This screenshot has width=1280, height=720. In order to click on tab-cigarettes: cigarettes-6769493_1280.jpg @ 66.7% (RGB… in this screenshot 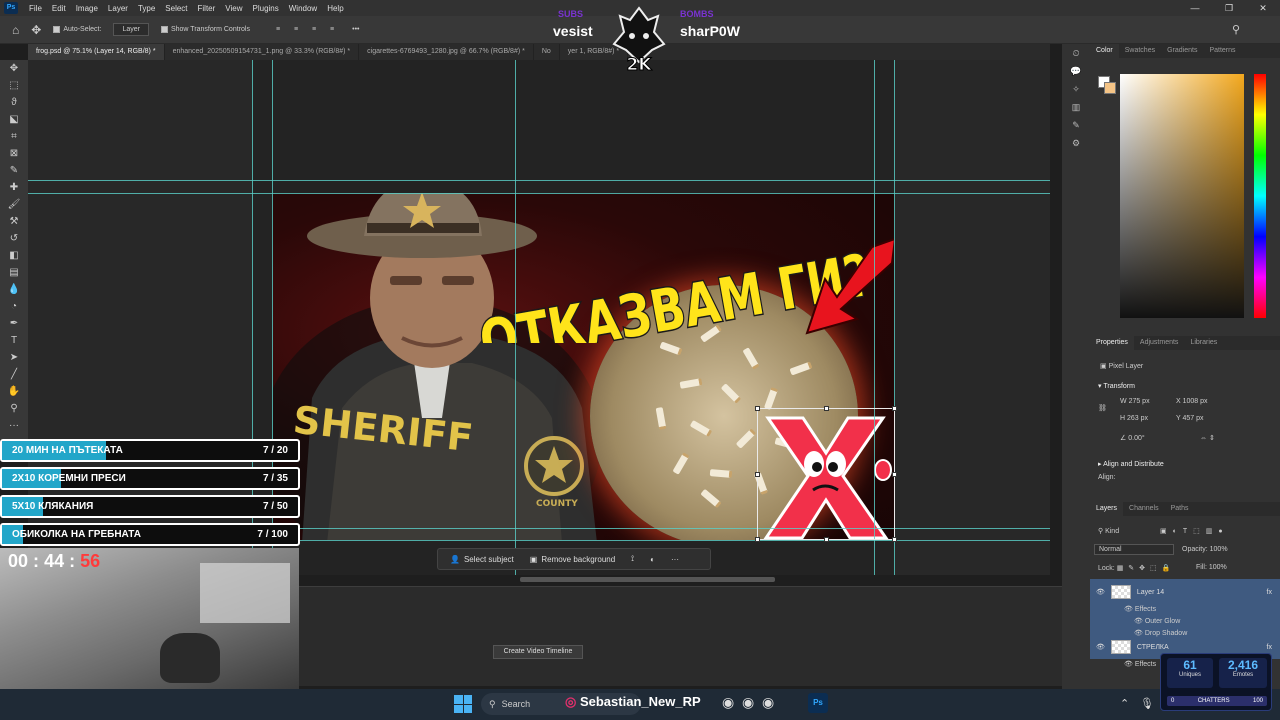, I will do `click(446, 52)`.